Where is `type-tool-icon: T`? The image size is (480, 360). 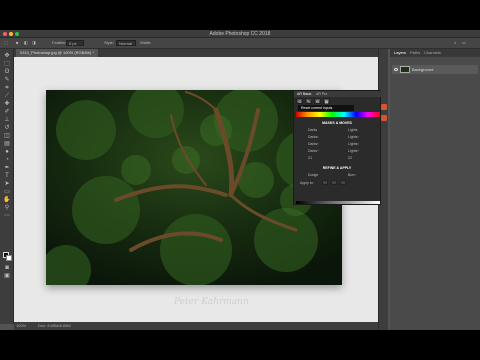
type-tool-icon: T is located at coordinates (7, 176).